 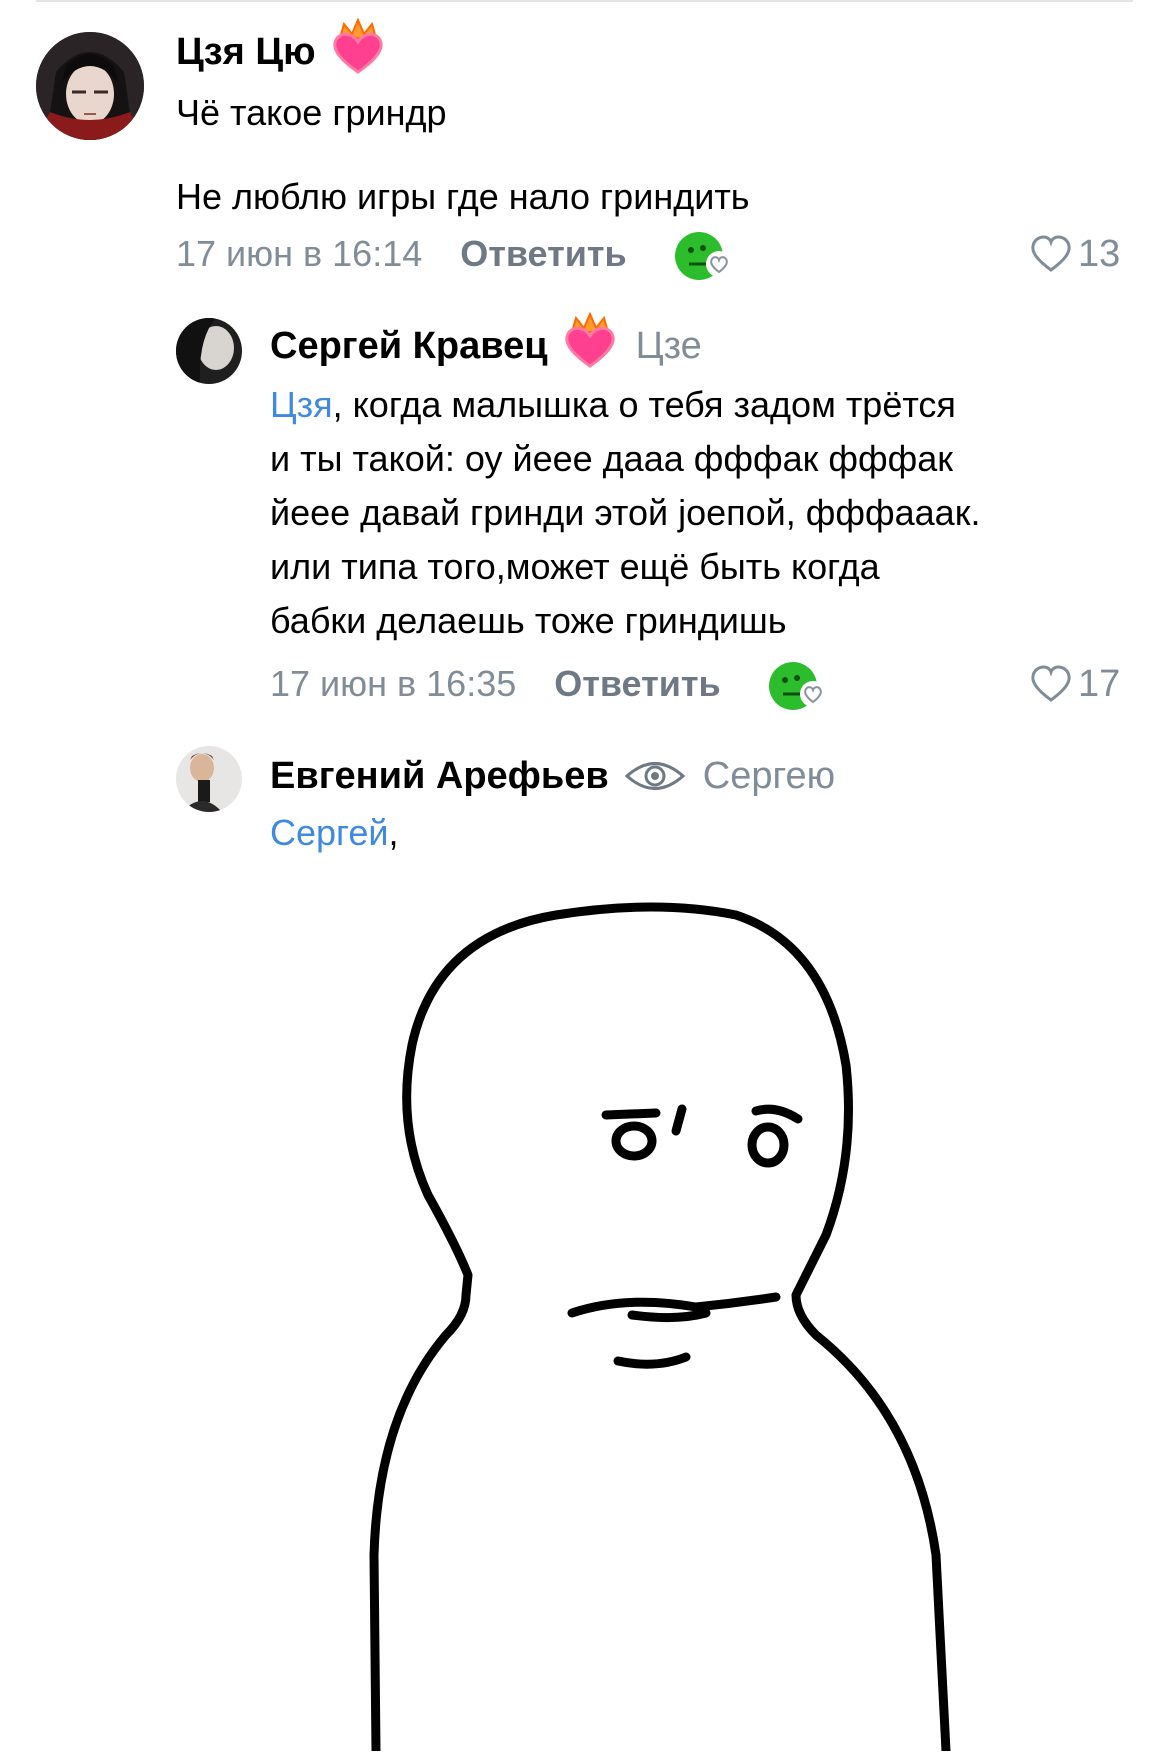 What do you see at coordinates (299, 254) in the screenshot?
I see `comment-date: 17 июн в 16:14` at bounding box center [299, 254].